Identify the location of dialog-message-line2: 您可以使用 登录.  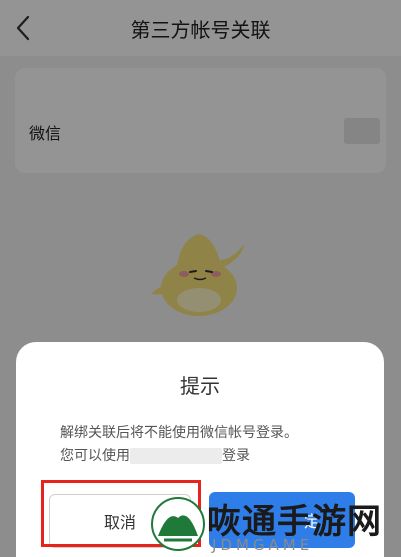
(210, 456).